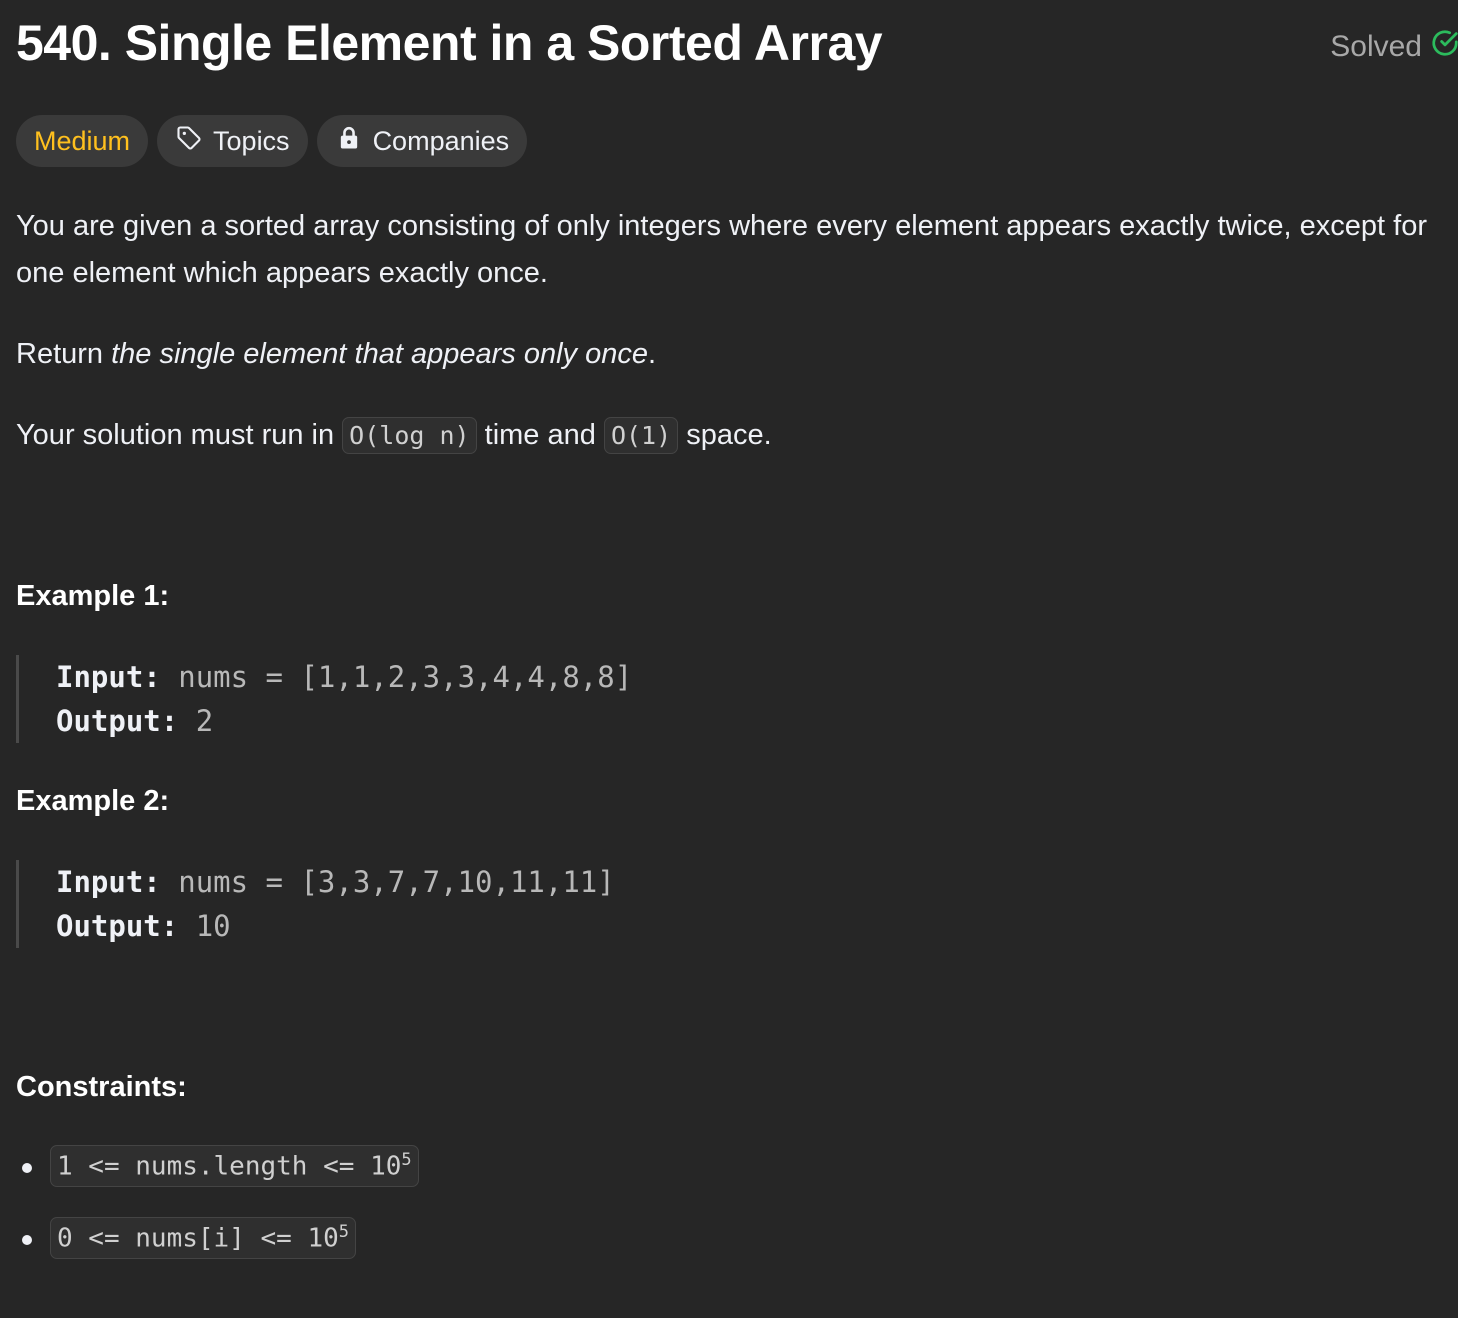 Image resolution: width=1458 pixels, height=1318 pixels. Describe the element at coordinates (189, 141) in the screenshot. I see `tag-icon` at that location.